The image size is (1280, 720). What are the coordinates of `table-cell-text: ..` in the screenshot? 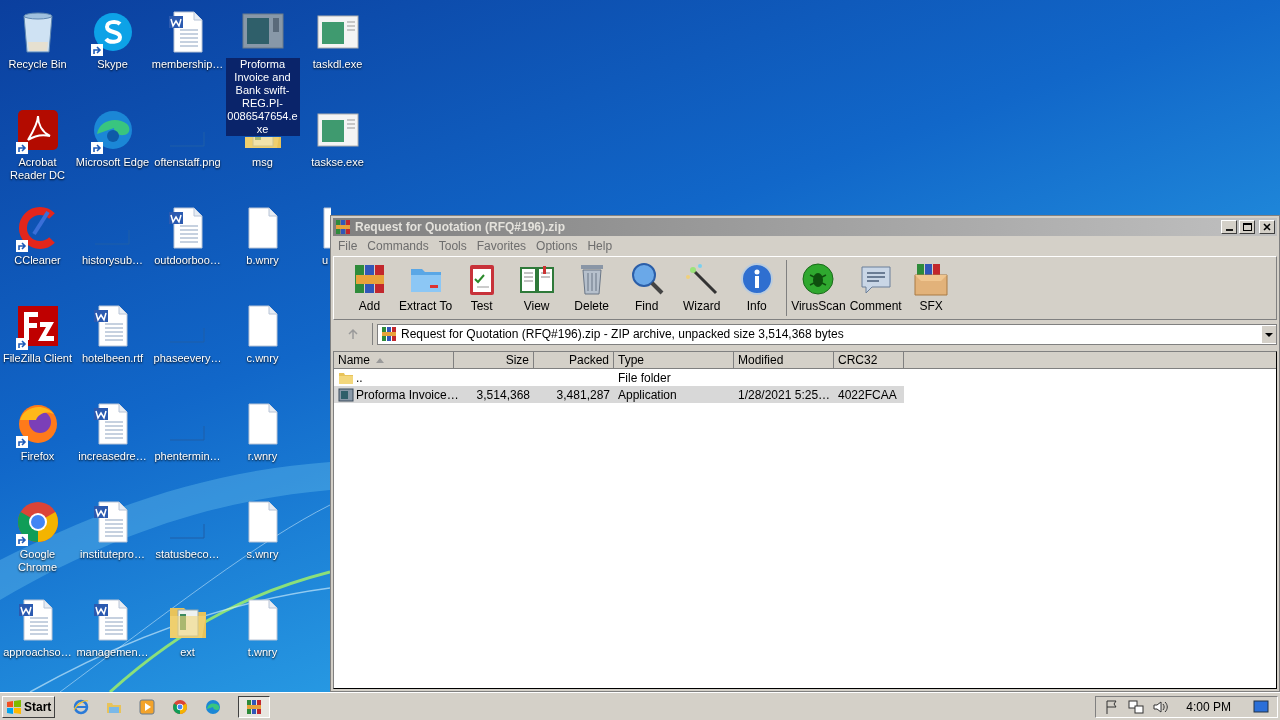 It's located at (359, 378).